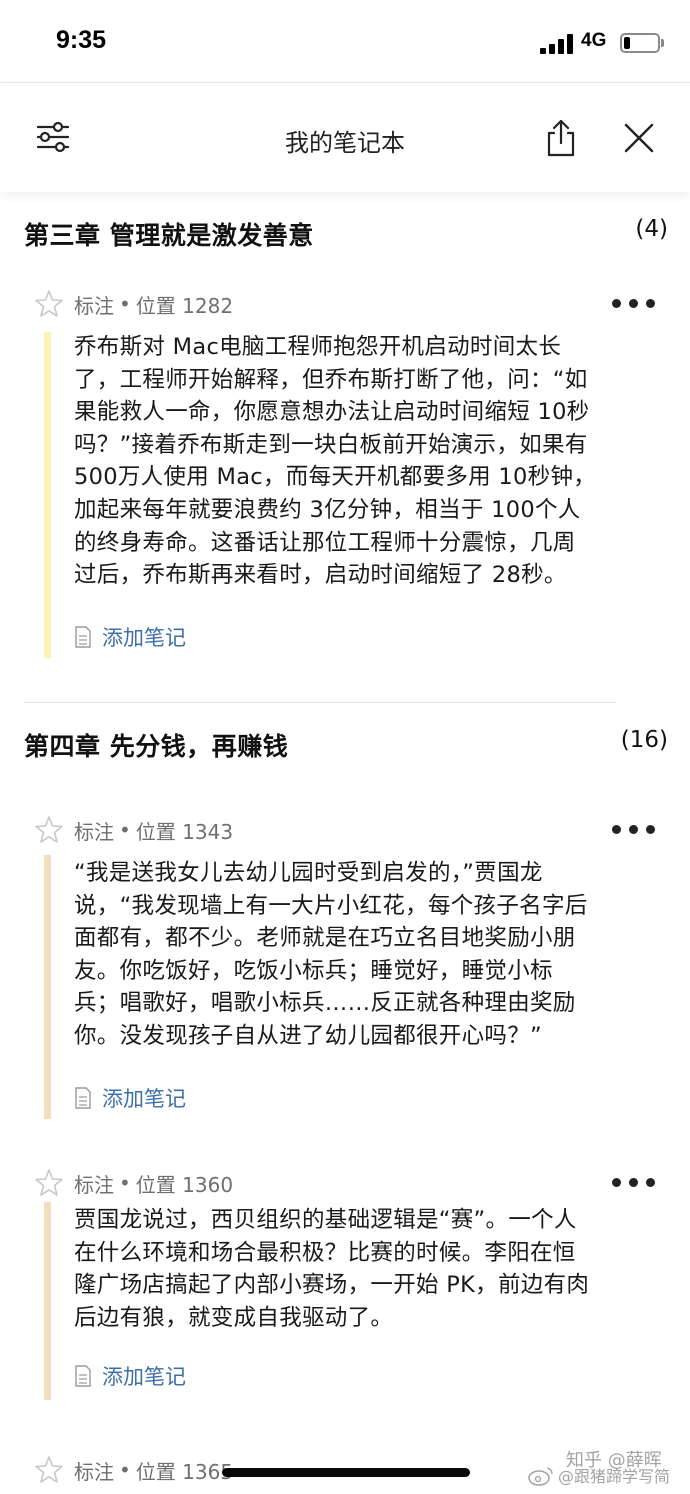  Describe the element at coordinates (614, 1476) in the screenshot. I see `watermark-line: @跟猪蹄学写简` at that location.